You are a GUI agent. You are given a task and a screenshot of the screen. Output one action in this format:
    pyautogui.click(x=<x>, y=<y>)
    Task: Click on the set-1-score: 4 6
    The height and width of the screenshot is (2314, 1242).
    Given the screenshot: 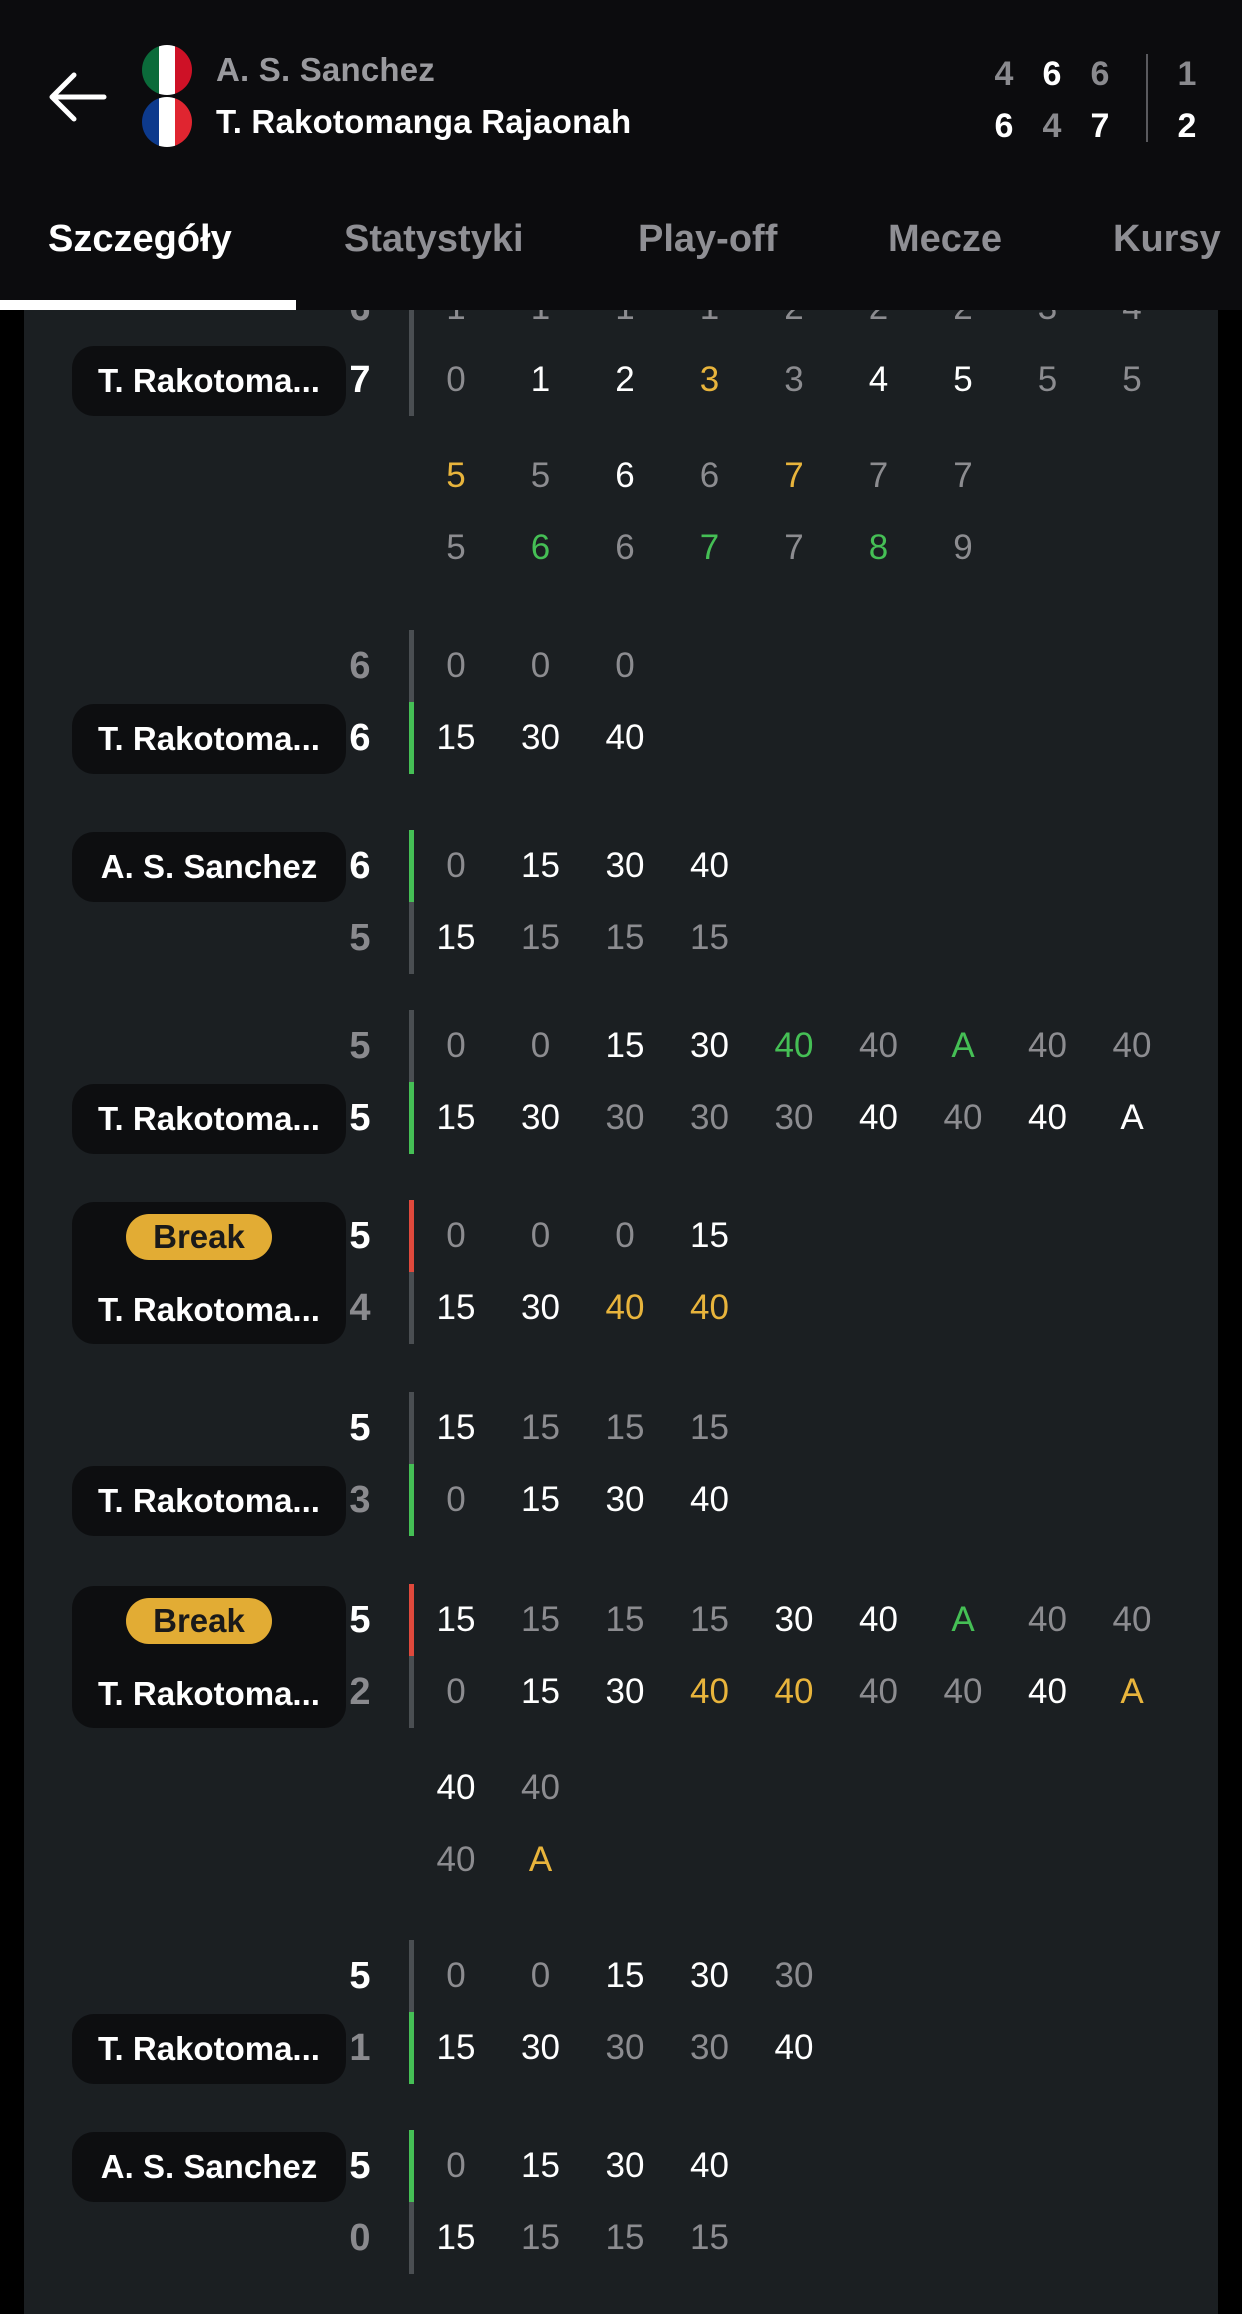 What is the action you would take?
    pyautogui.click(x=1004, y=100)
    